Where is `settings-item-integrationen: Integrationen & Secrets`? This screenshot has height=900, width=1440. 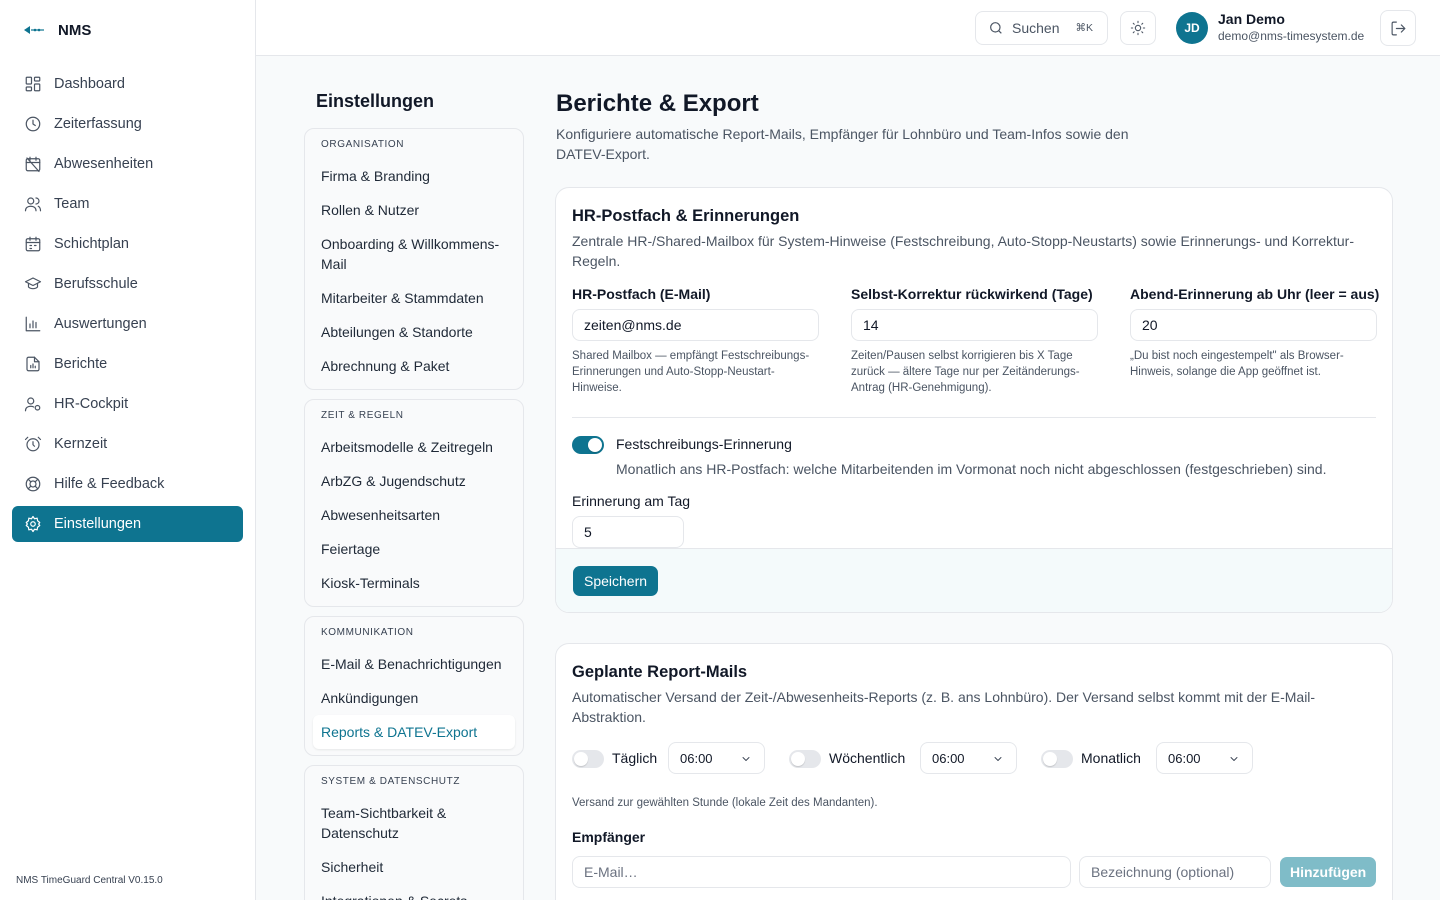
settings-item-integrationen: Integrationen & Secrets is located at coordinates (414, 892).